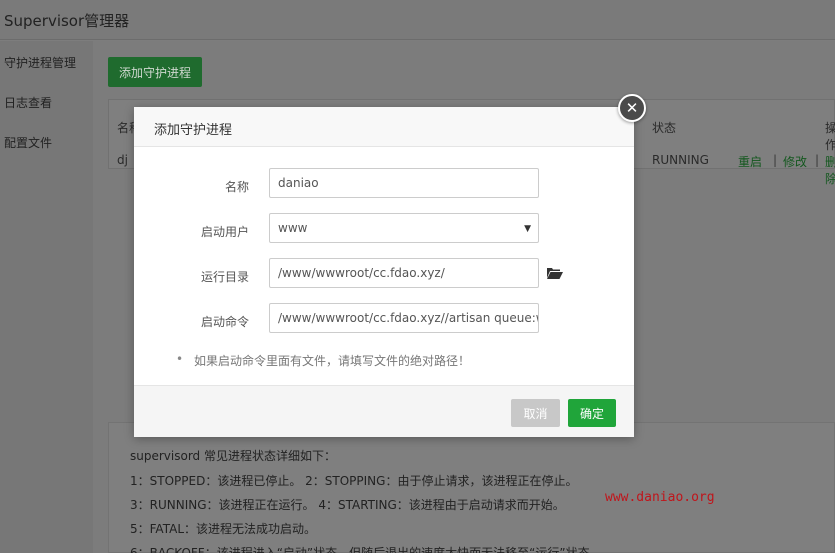 The image size is (835, 553). I want to click on watermark: www.daniao.org, so click(660, 497).